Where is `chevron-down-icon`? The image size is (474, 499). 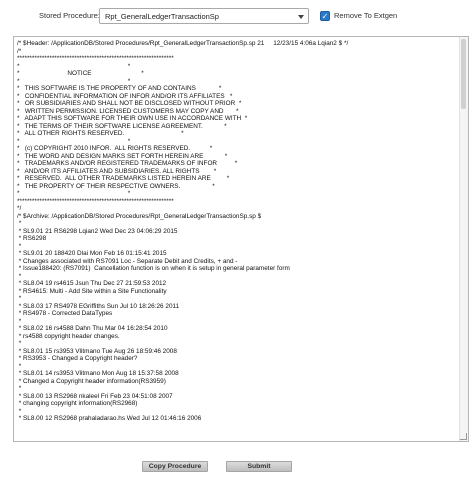
chevron-down-icon is located at coordinates (301, 17).